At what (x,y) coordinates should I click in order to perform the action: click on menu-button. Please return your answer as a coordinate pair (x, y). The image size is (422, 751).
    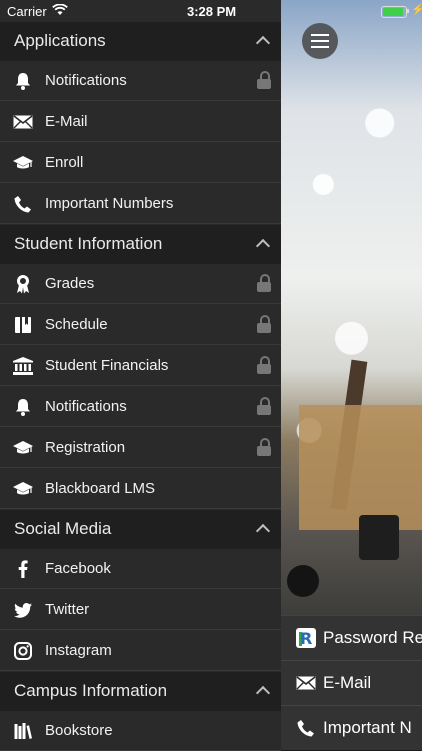
    Looking at the image, I should click on (320, 41).